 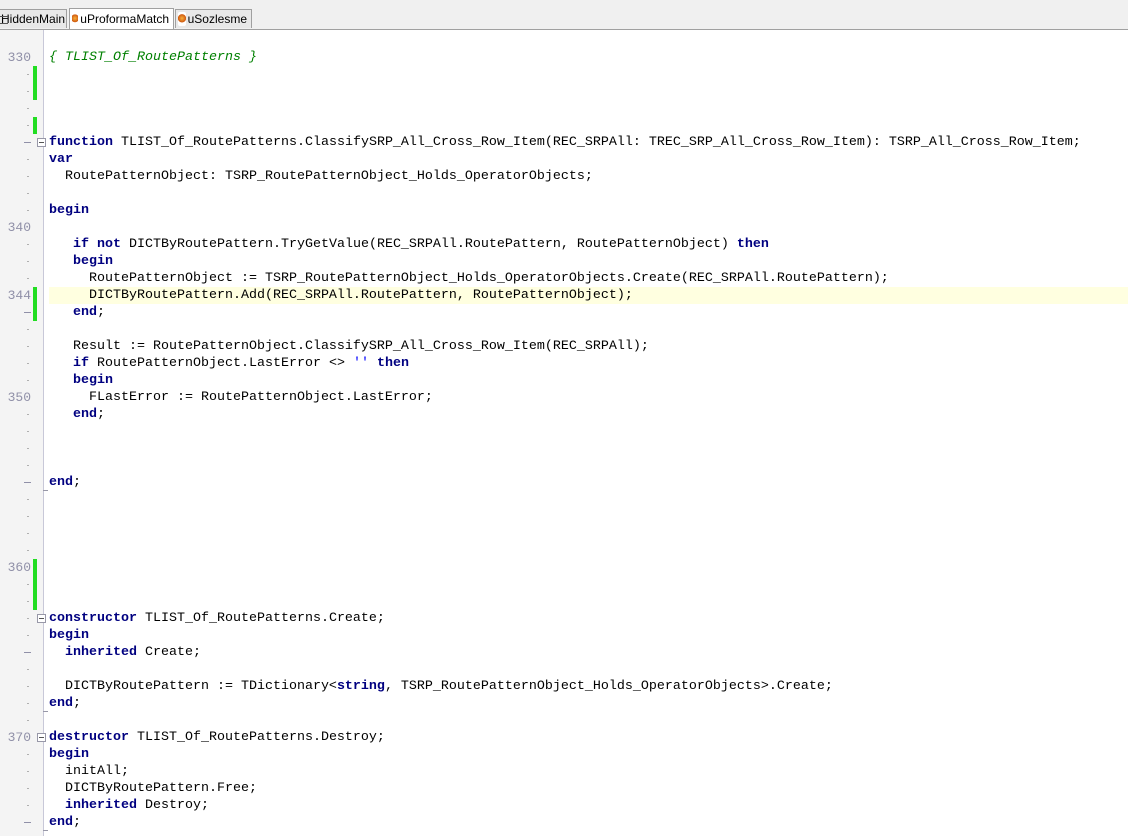 I want to click on code-line: 330 { TLIST_Of_RoutePatterns }, so click(x=564, y=57).